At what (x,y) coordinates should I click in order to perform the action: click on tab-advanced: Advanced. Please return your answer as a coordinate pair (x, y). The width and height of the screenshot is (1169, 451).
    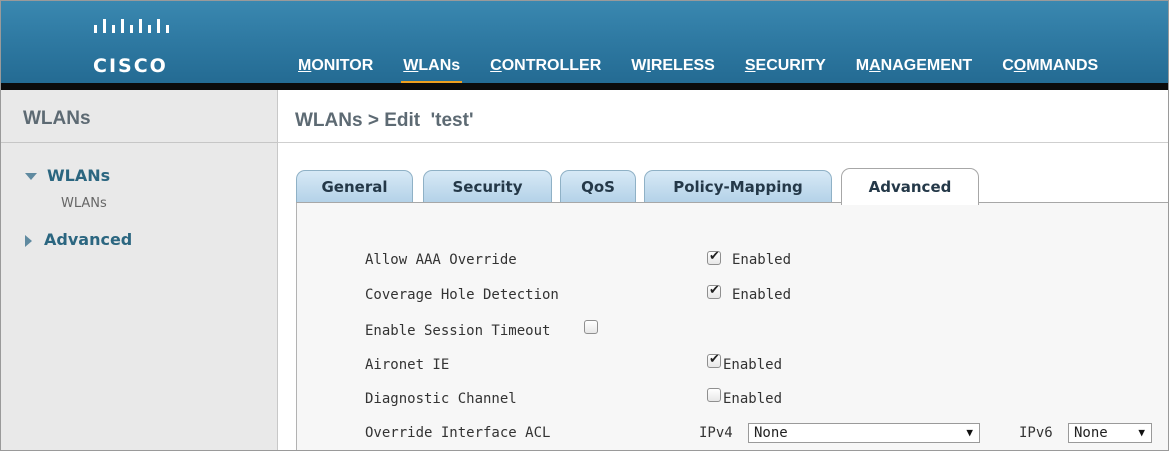
    Looking at the image, I should click on (910, 186).